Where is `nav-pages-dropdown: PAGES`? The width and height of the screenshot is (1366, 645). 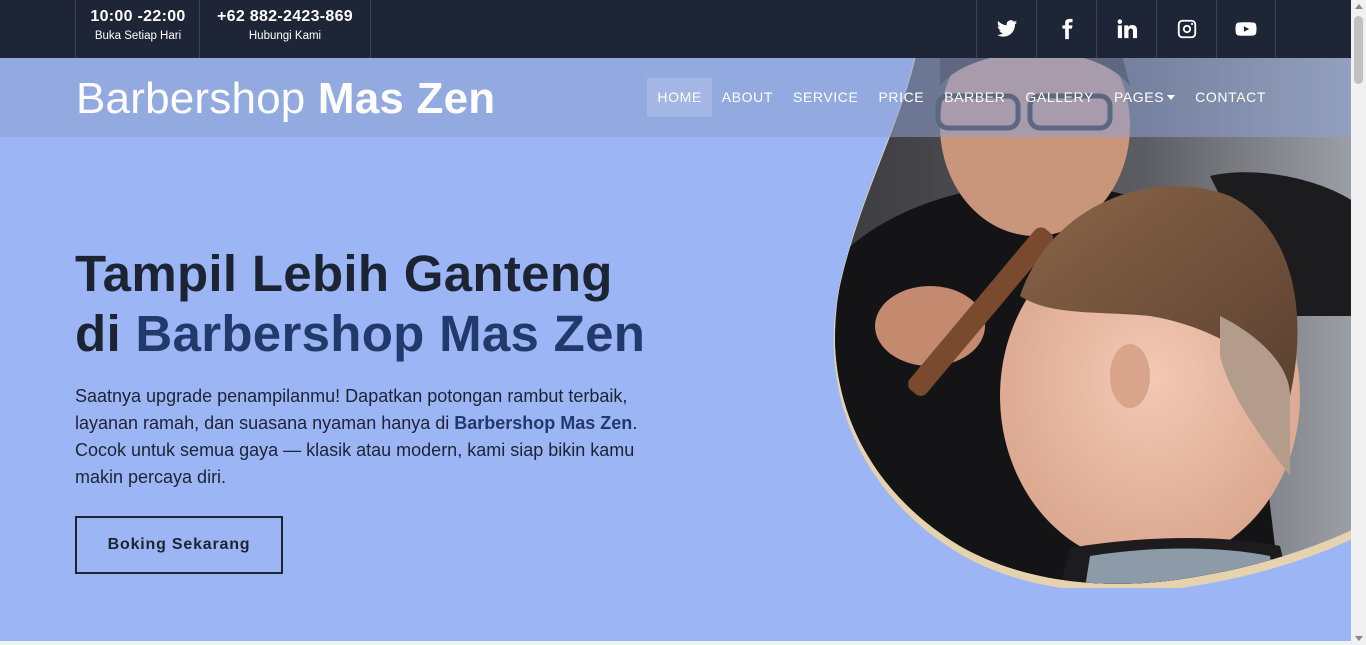
nav-pages-dropdown: PAGES is located at coordinates (1144, 97).